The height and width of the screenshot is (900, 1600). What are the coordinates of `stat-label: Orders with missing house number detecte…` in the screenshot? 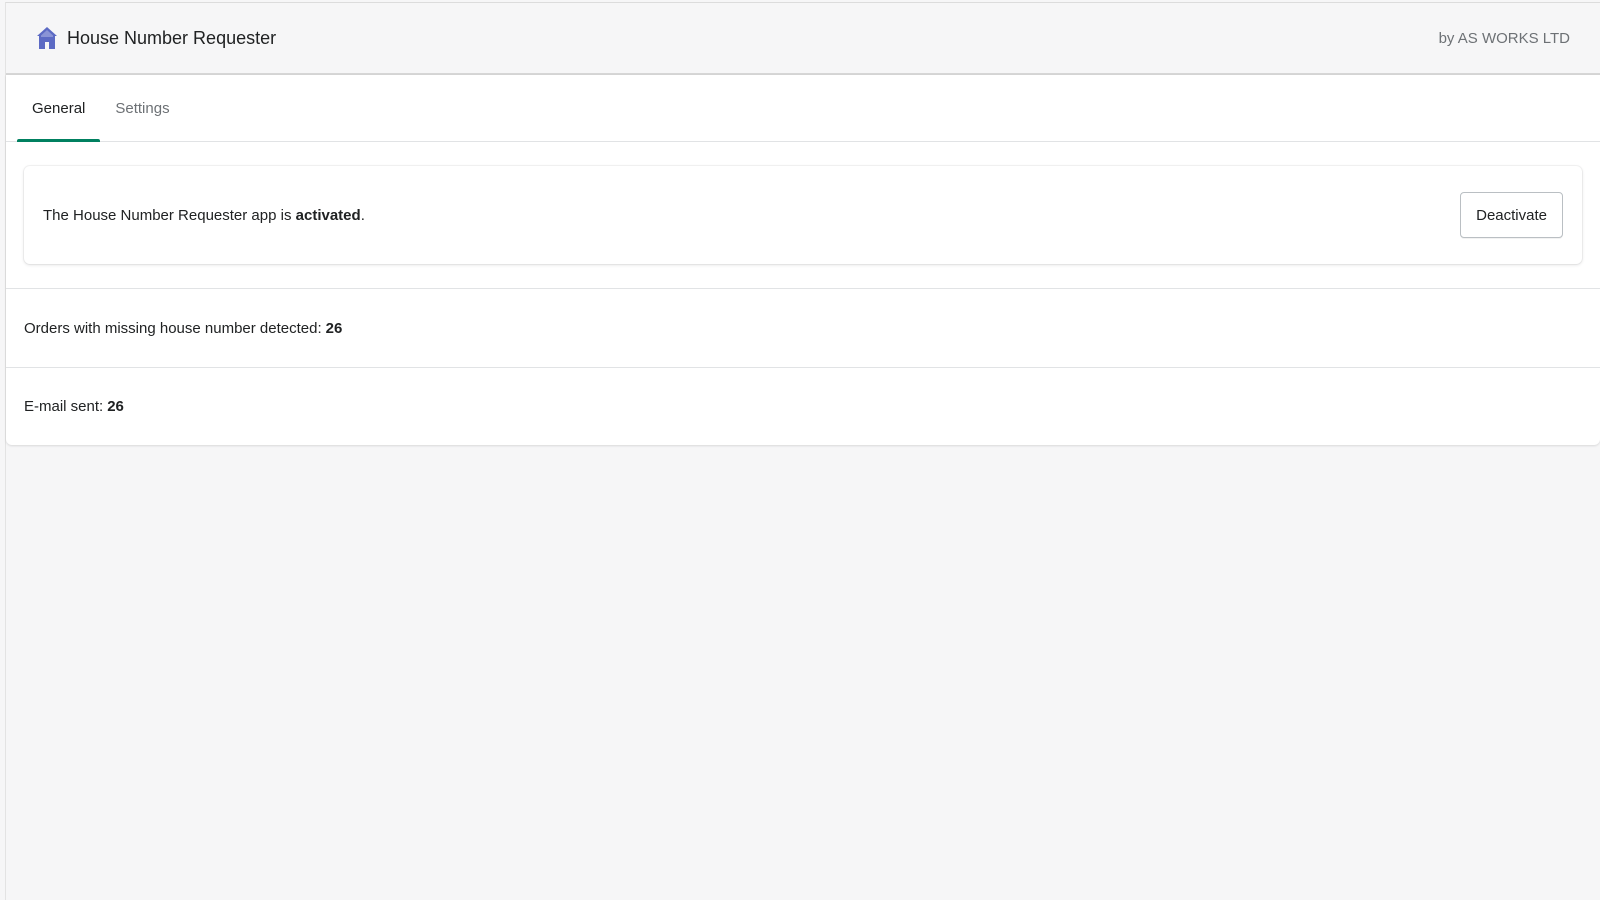 It's located at (173, 328).